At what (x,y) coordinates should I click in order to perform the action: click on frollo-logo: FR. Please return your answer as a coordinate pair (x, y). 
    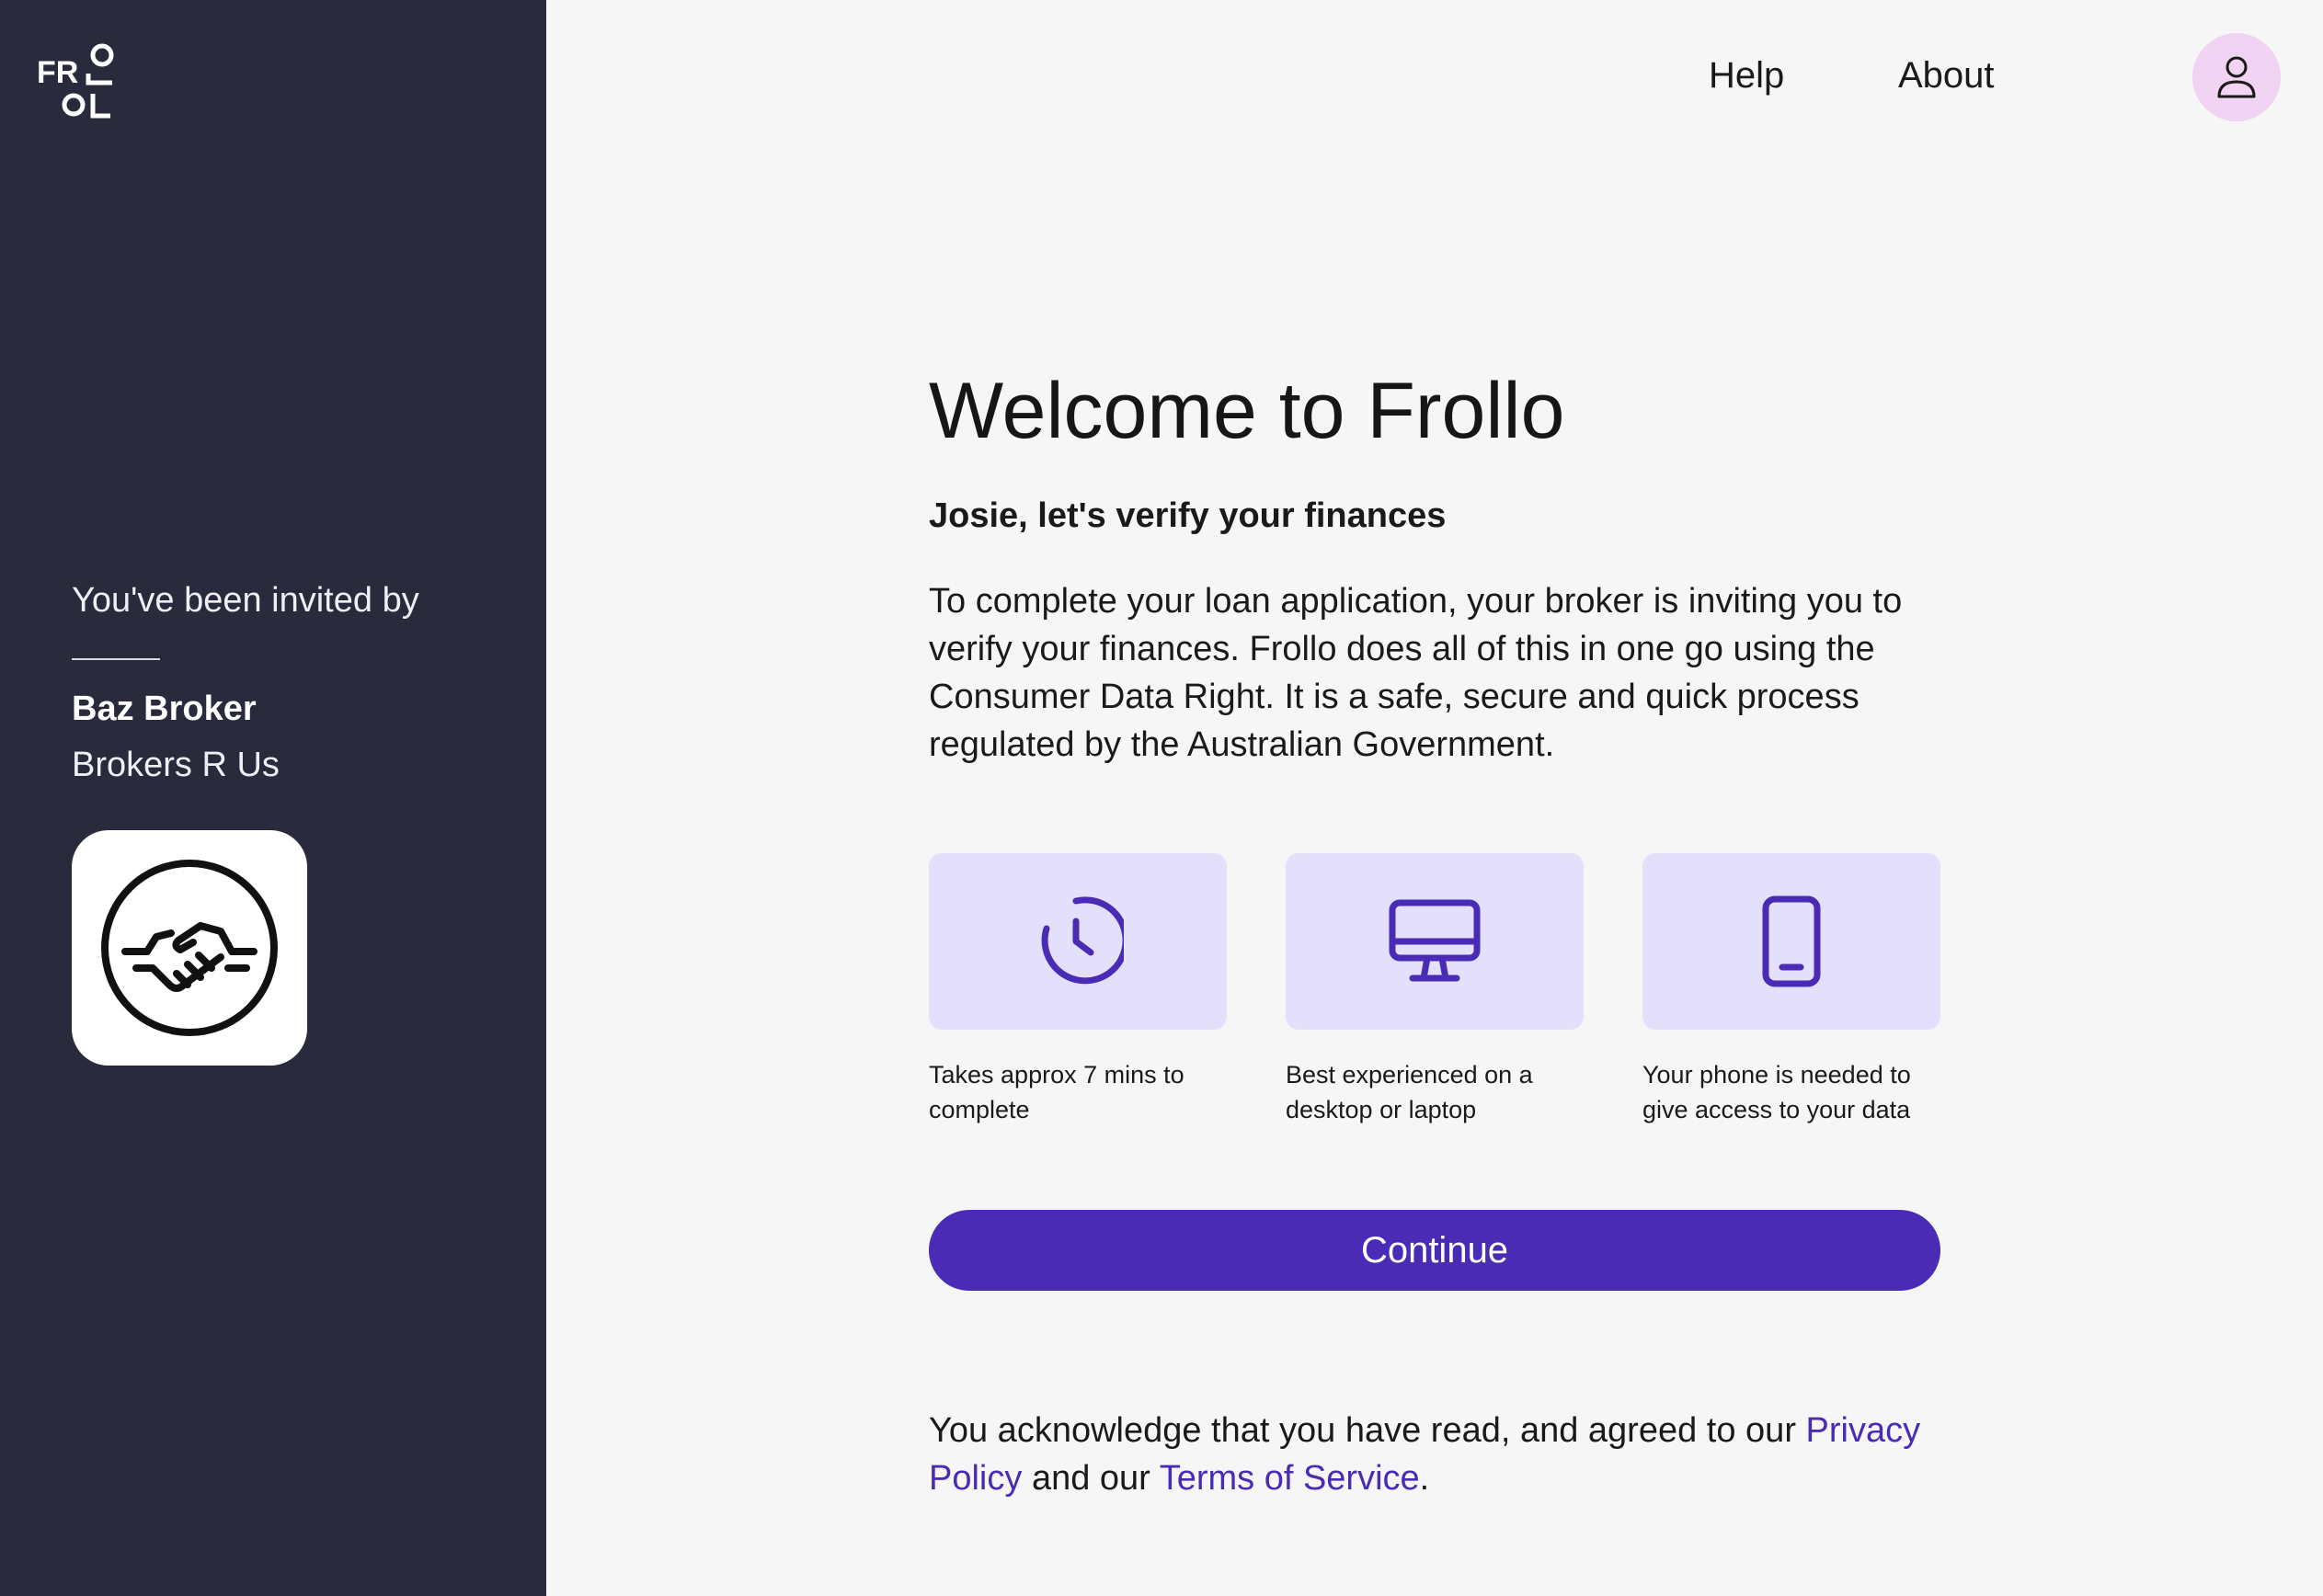
    Looking at the image, I should click on (78, 81).